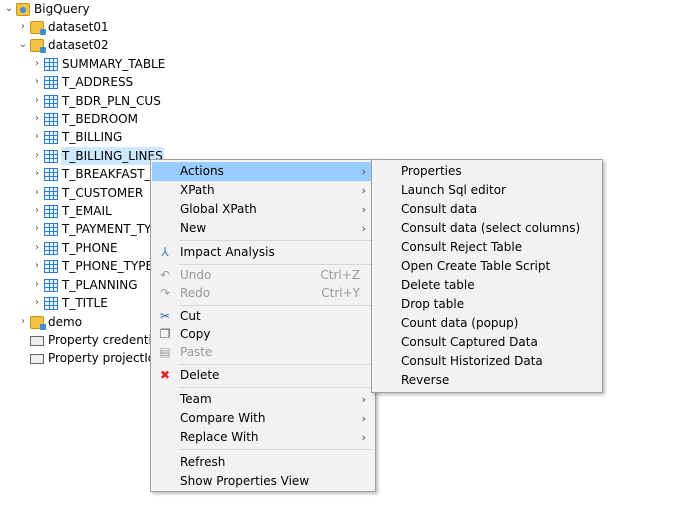  Describe the element at coordinates (263, 190) in the screenshot. I see `menu-item-xpath: XPath ›` at that location.